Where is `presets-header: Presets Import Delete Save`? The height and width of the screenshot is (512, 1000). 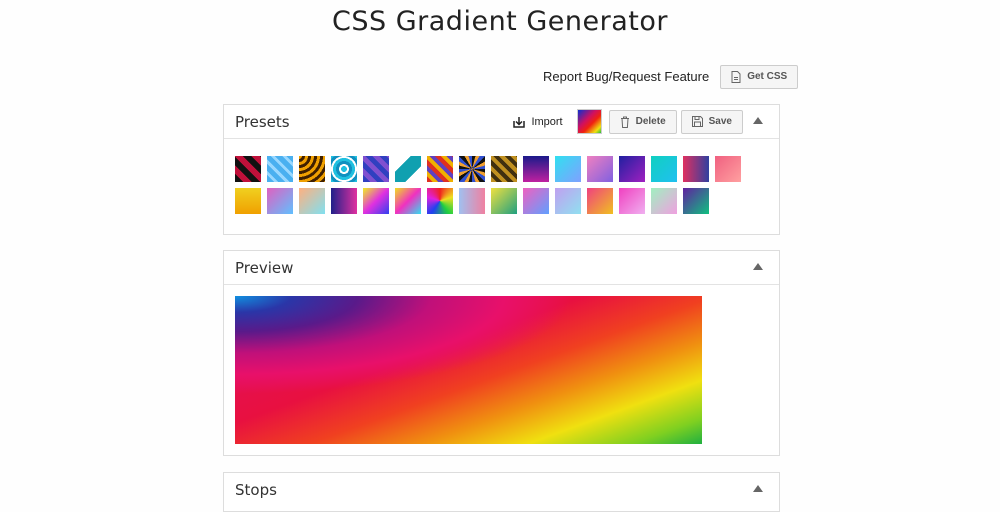 presets-header: Presets Import Delete Save is located at coordinates (501, 122).